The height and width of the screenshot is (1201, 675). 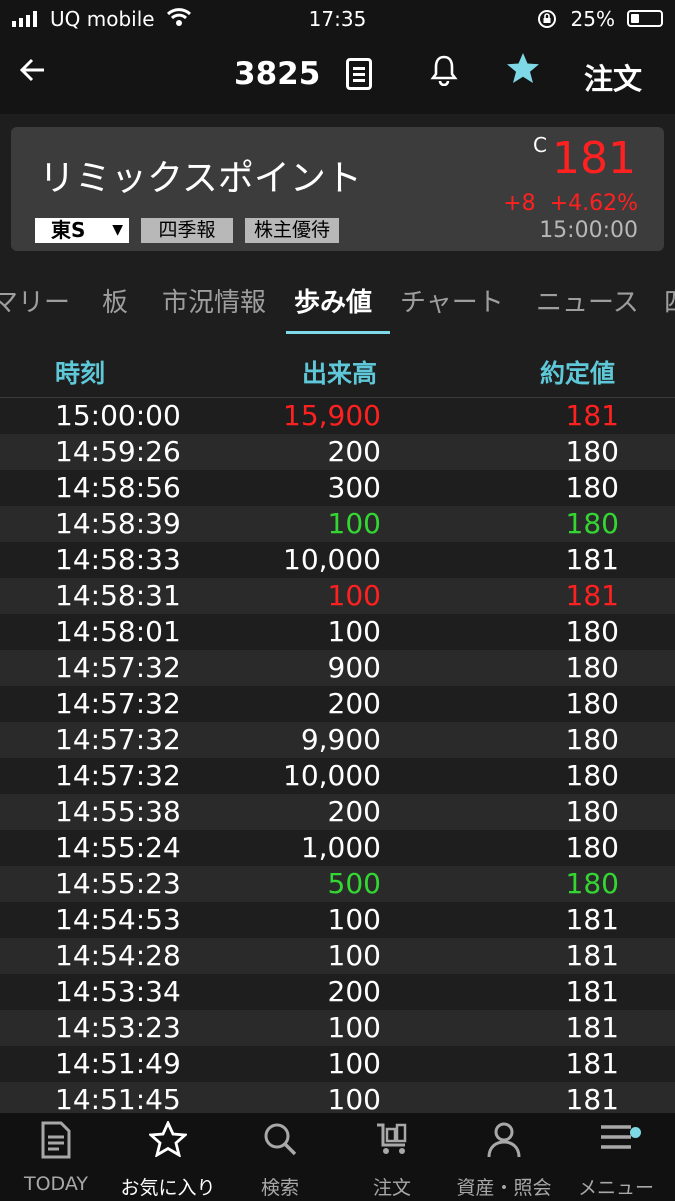 I want to click on table-row: 15:00:00 15,900 181, so click(x=337, y=416).